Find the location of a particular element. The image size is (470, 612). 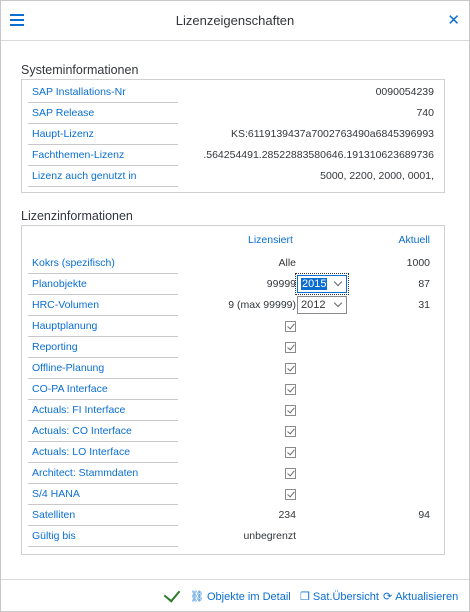

license-label: Architect: Stammdaten is located at coordinates (85, 473).